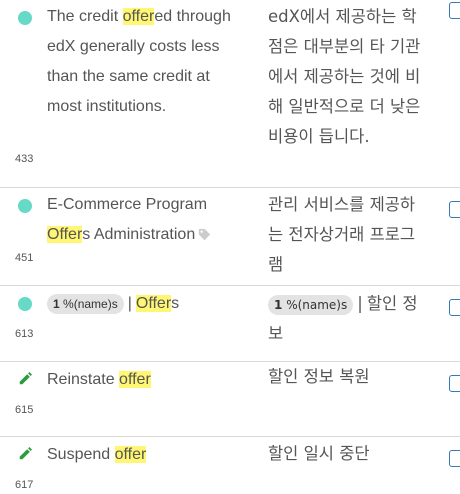  What do you see at coordinates (24, 334) in the screenshot?
I see `row-number: 613` at bounding box center [24, 334].